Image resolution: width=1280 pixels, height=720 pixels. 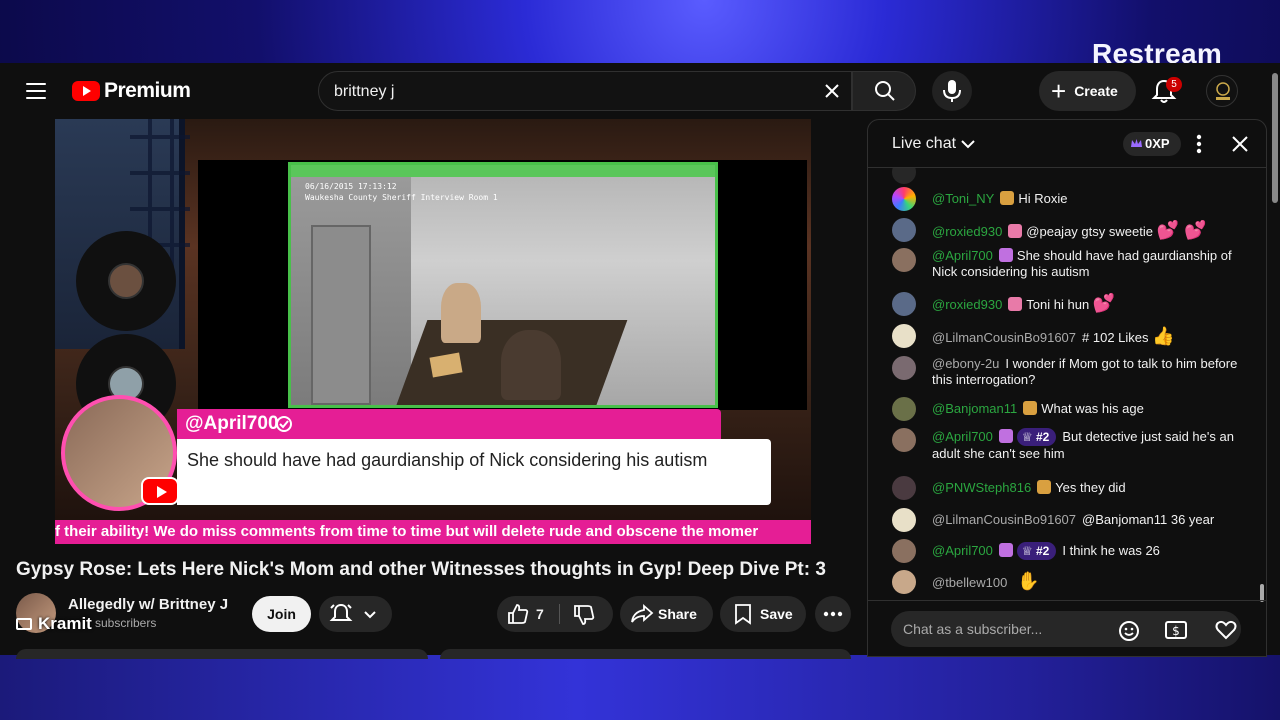 I want to click on more-horizontal-icon, so click(x=833, y=614).